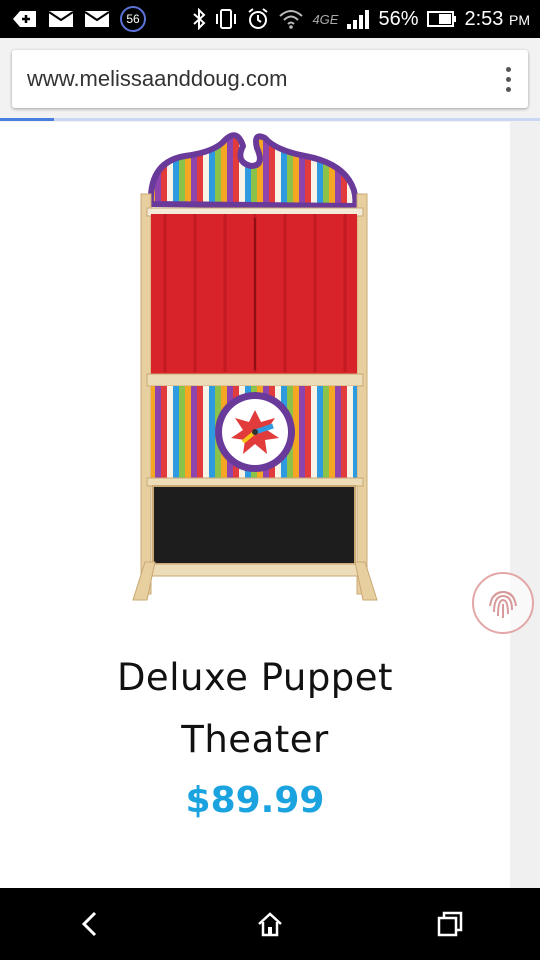 This screenshot has height=960, width=540. I want to click on clock-time: 2:53, so click(484, 18).